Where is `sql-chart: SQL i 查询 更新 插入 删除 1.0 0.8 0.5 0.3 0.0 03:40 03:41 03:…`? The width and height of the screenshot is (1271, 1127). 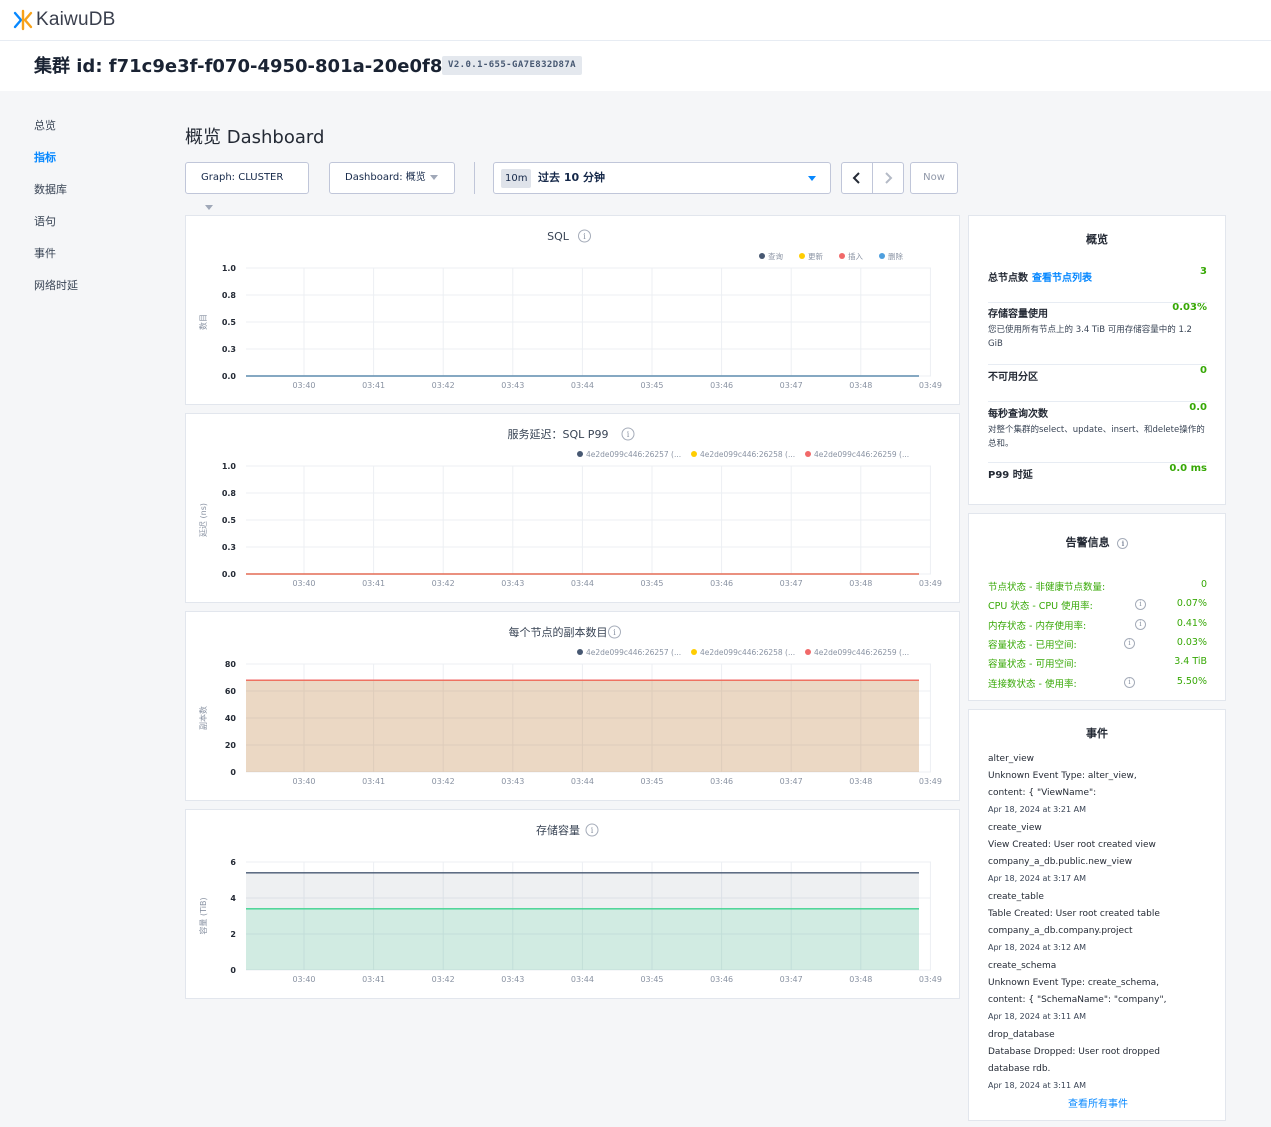
sql-chart: SQL i 查询 更新 插入 删除 1.0 0.8 0.5 0.3 0.0 03:40 03:41 03:… is located at coordinates (570, 309).